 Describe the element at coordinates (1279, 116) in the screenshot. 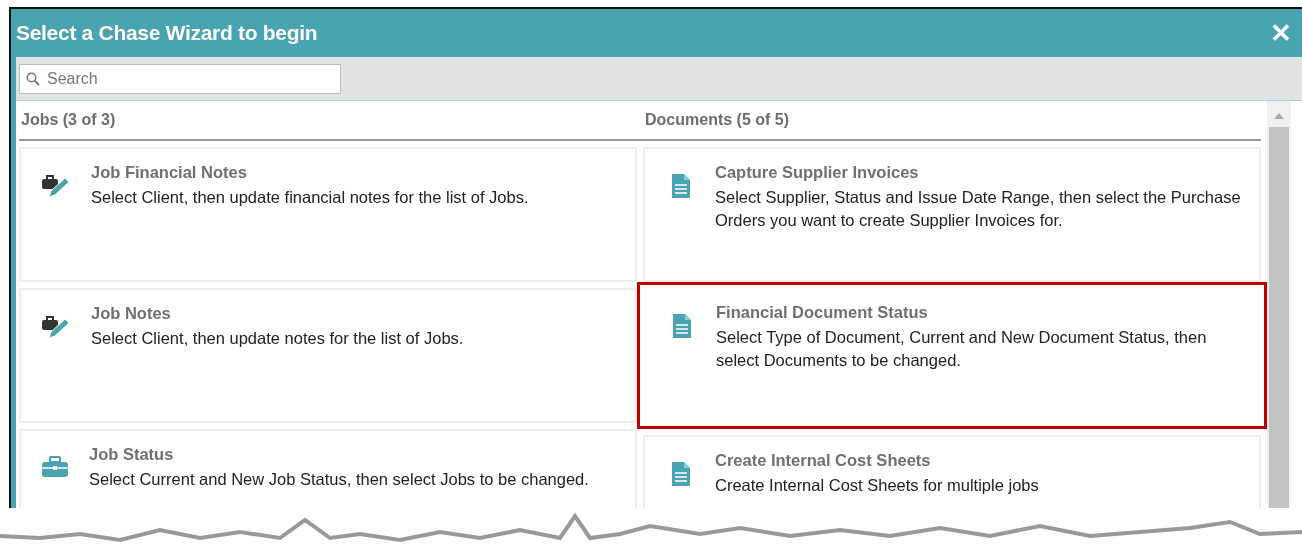

I see `scroll-up-icon` at that location.